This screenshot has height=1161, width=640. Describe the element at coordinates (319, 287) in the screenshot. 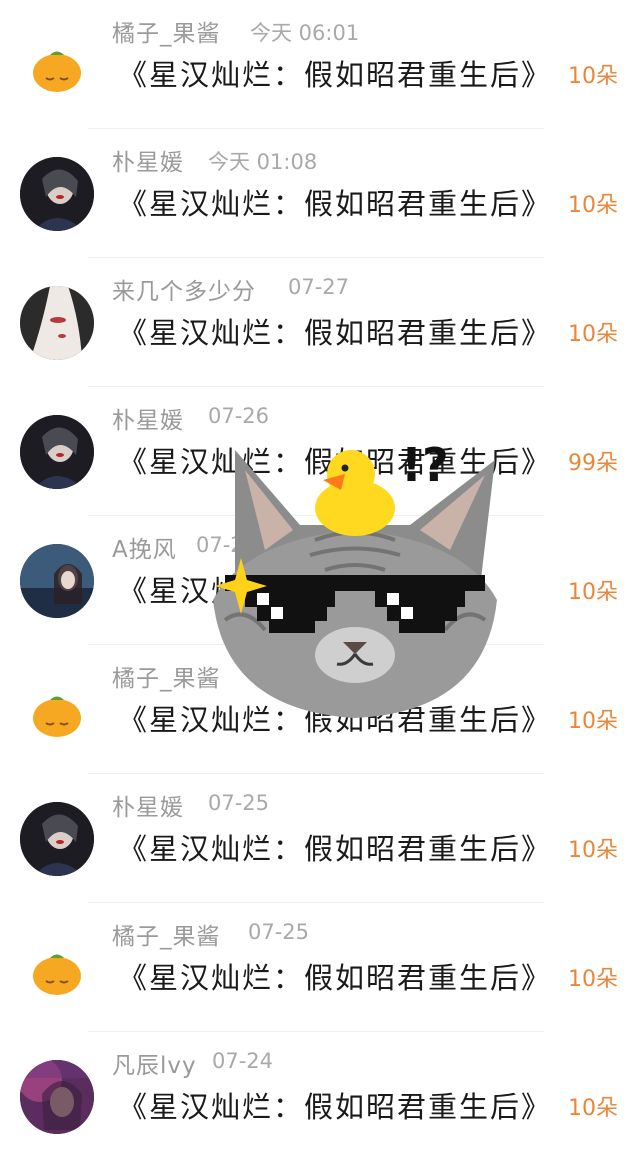

I see `comment-time: 07-27` at that location.